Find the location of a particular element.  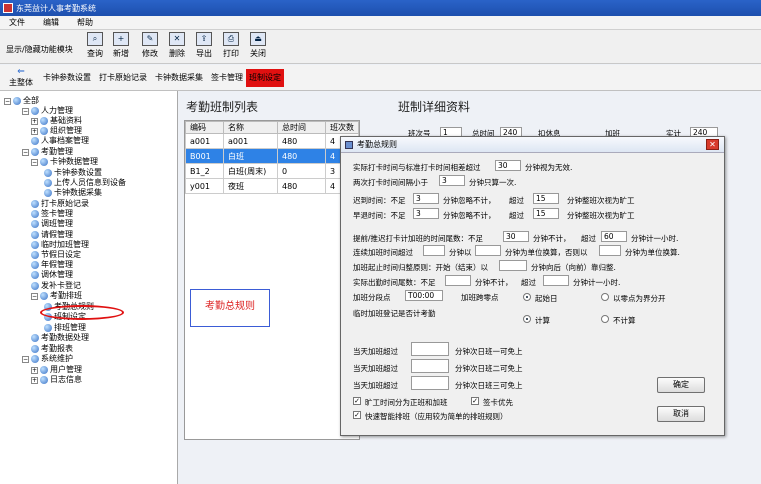

tree-item: − 考勤管理 is located at coordinates (47, 152).